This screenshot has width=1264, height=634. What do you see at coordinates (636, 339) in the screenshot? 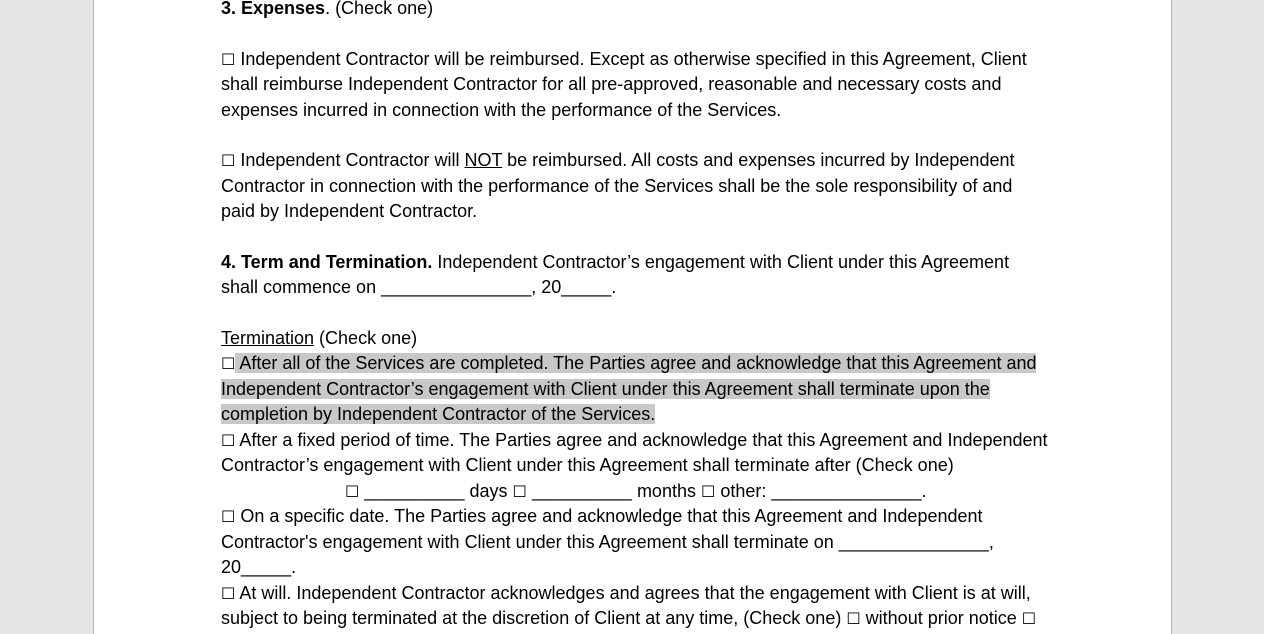
I see `termination-heading: Termination (Check one)` at bounding box center [636, 339].